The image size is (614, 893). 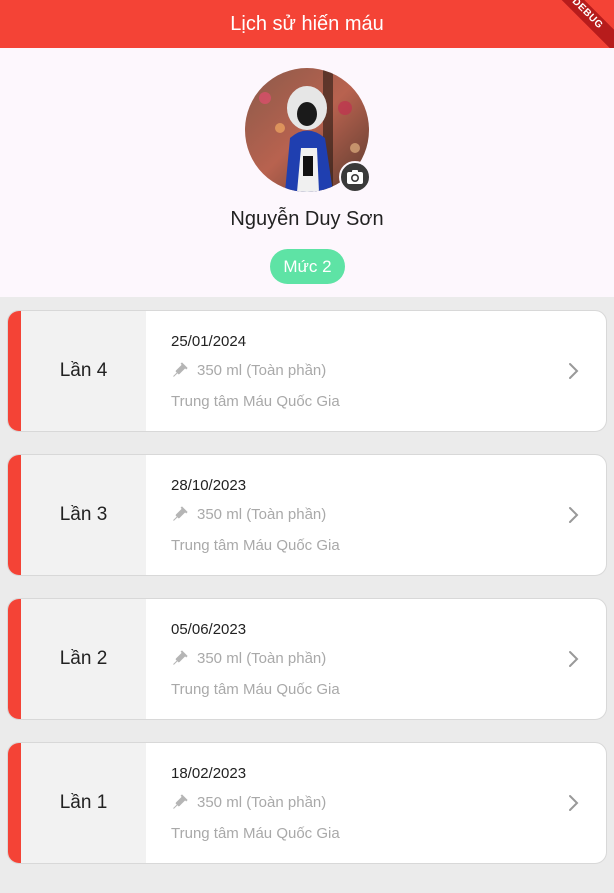 I want to click on donation-date: 05/06/2023, so click(x=209, y=629).